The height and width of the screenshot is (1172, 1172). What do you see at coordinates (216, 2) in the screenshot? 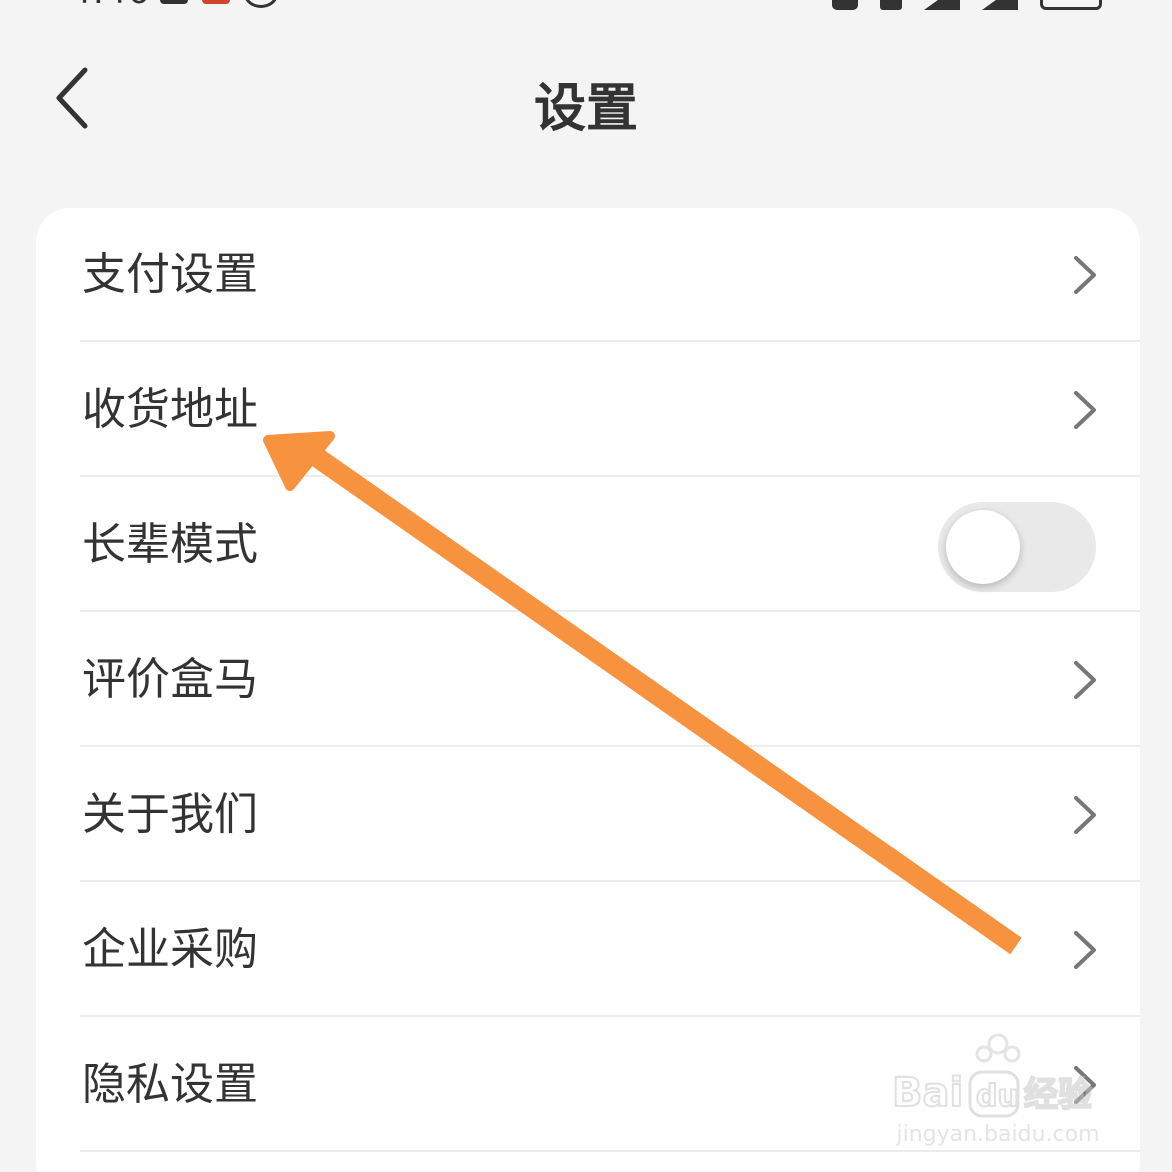
I see `app-notification-icon` at bounding box center [216, 2].